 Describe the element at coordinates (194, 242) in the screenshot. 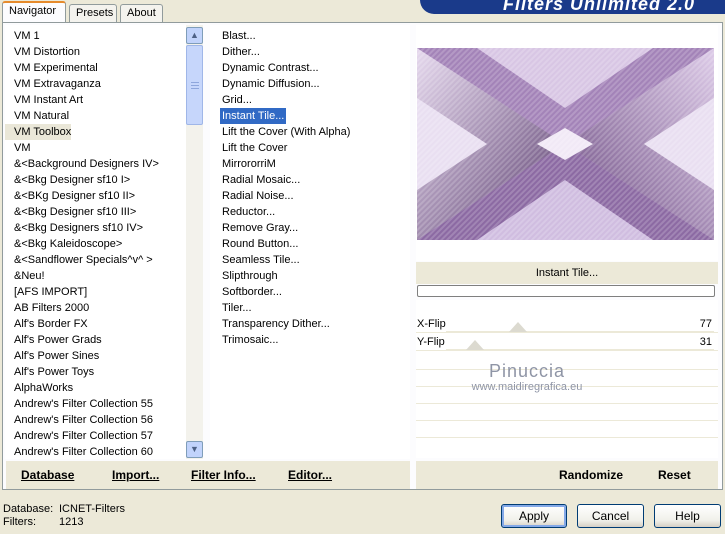

I see `category-scrollbar: ▲ ▼` at that location.